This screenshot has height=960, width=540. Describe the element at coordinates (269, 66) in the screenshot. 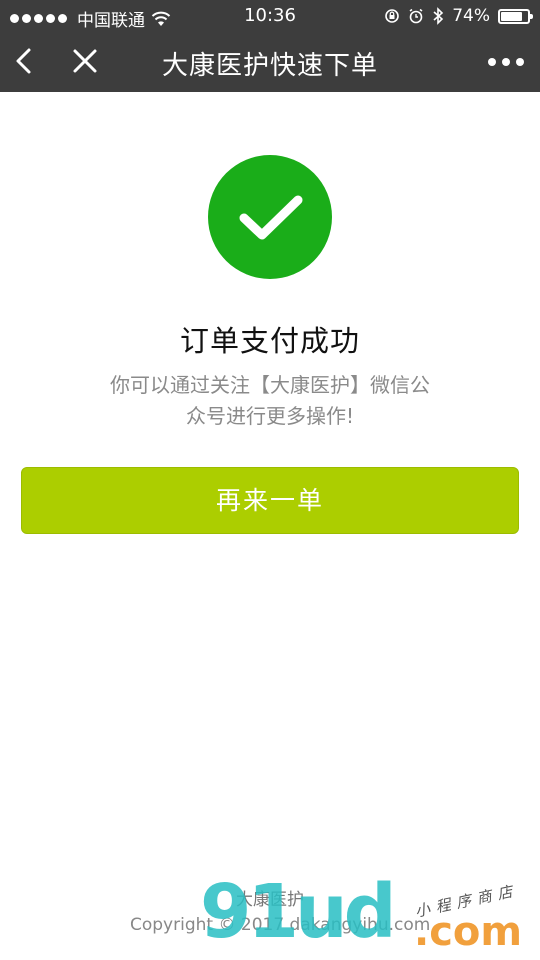

I see `page-title: 大康医护快速下单` at that location.